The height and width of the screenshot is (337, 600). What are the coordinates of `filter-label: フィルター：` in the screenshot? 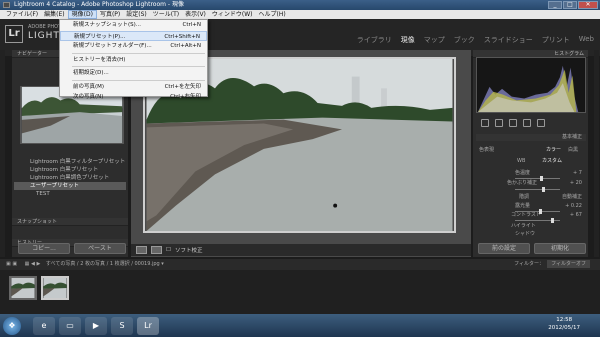 It's located at (529, 264).